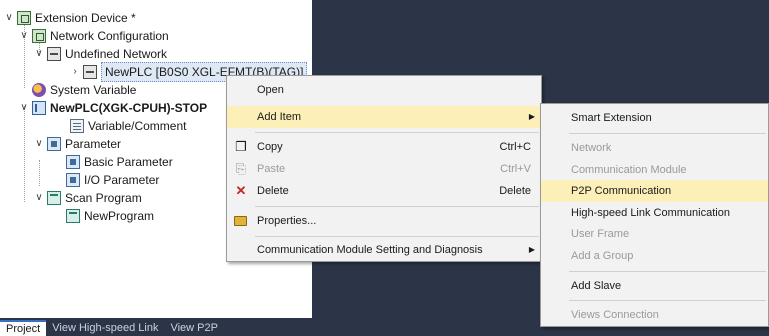 The width and height of the screenshot is (769, 336). Describe the element at coordinates (90, 72) in the screenshot. I see `network-node-icon` at that location.